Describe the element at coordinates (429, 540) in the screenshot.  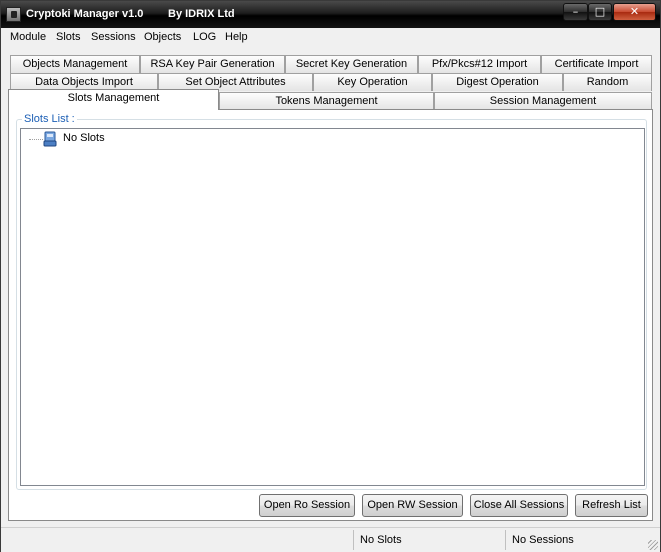
I see `status-slots: No Slots` at that location.